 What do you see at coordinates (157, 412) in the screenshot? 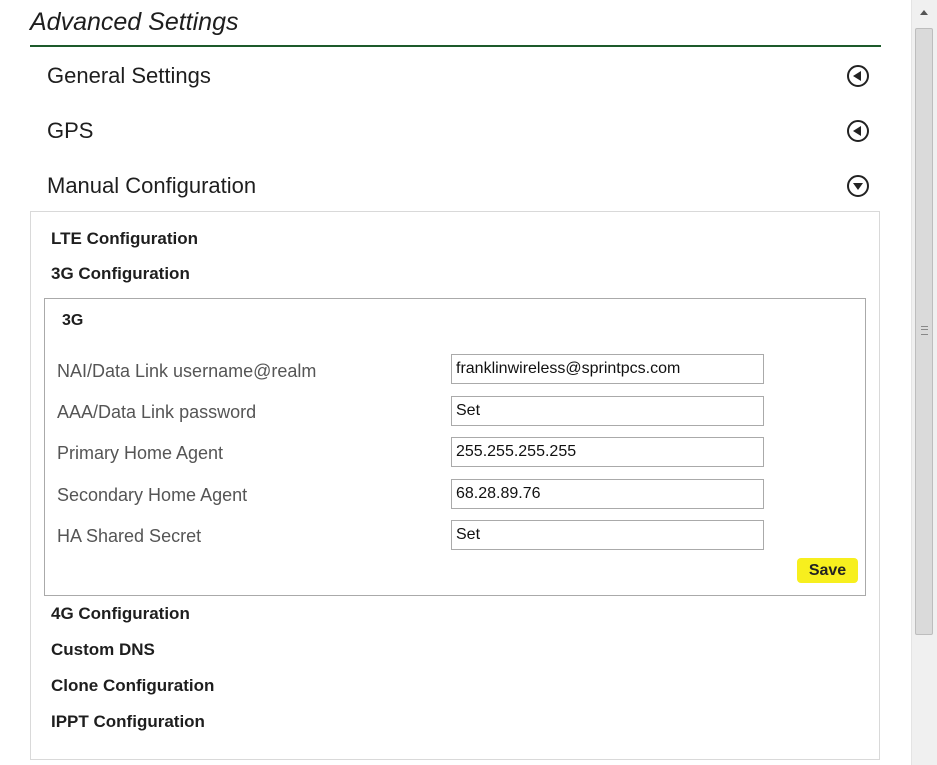
I see `aaa-password-label: AAA/Data Link password` at bounding box center [157, 412].